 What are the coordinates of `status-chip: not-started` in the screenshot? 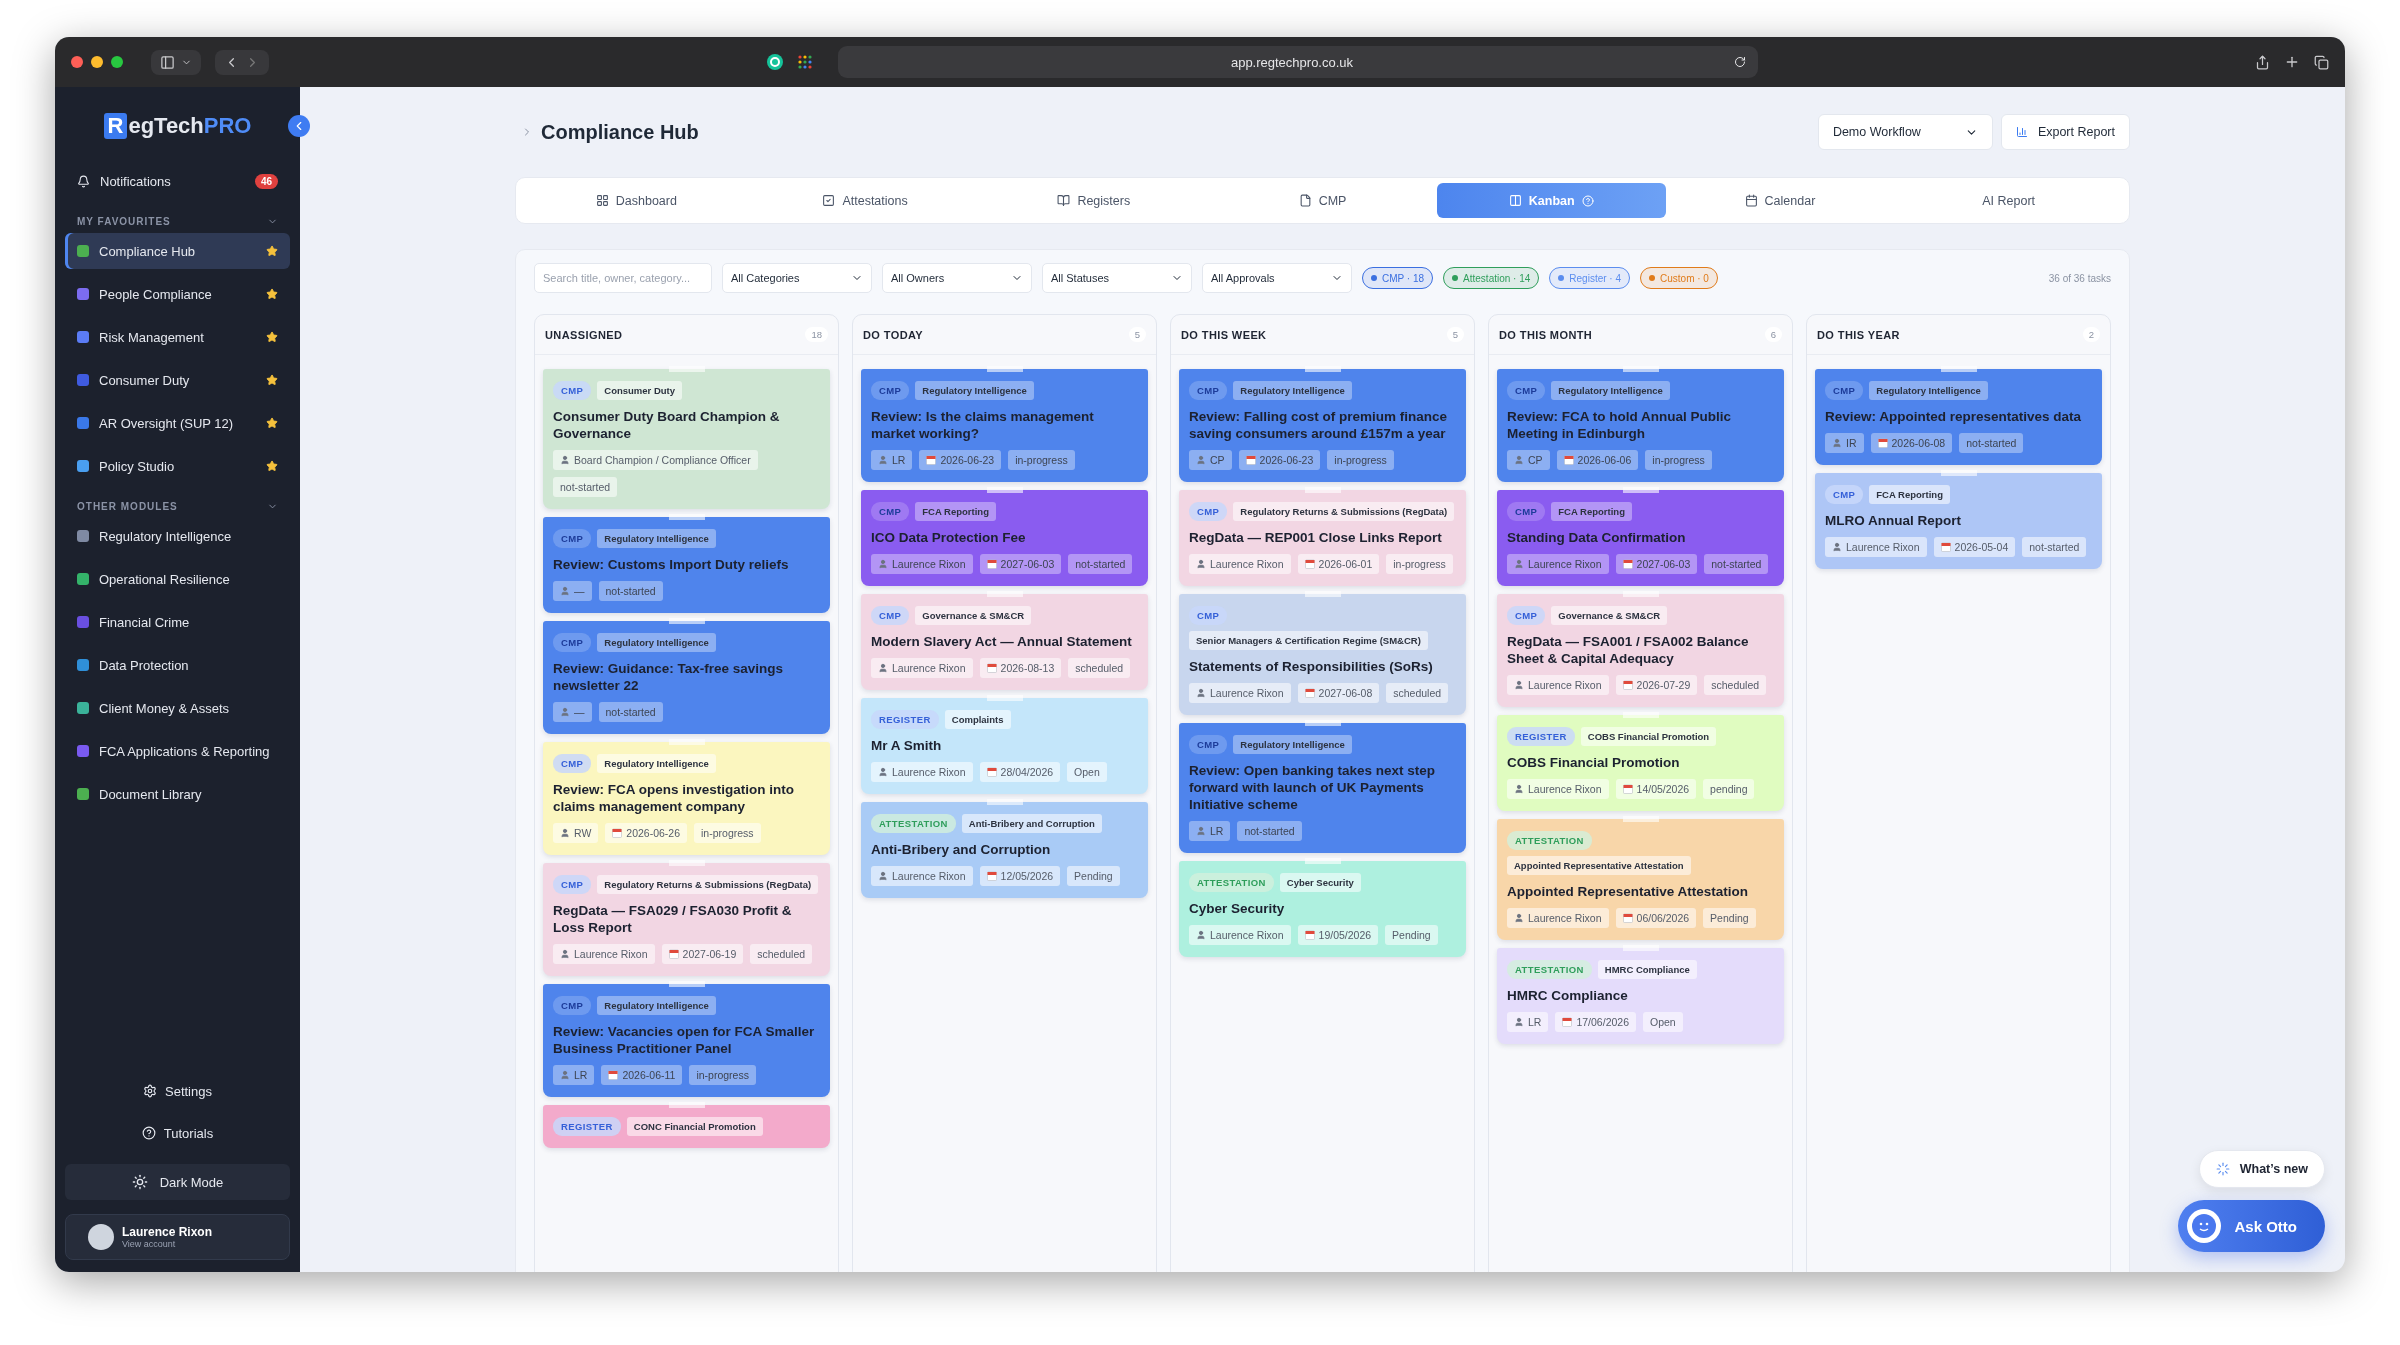 It's located at (1991, 443).